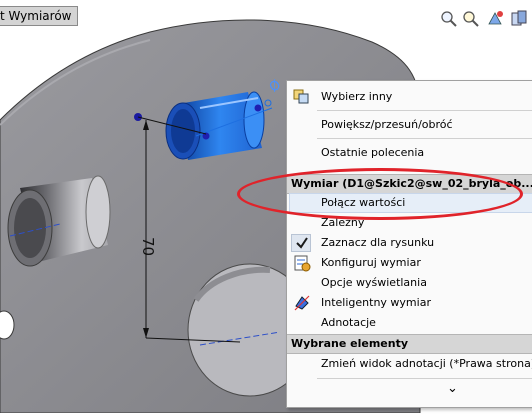 The width and height of the screenshot is (532, 416). What do you see at coordinates (452, 388) in the screenshot?
I see `chevron-down-icon: ⌄` at bounding box center [452, 388].